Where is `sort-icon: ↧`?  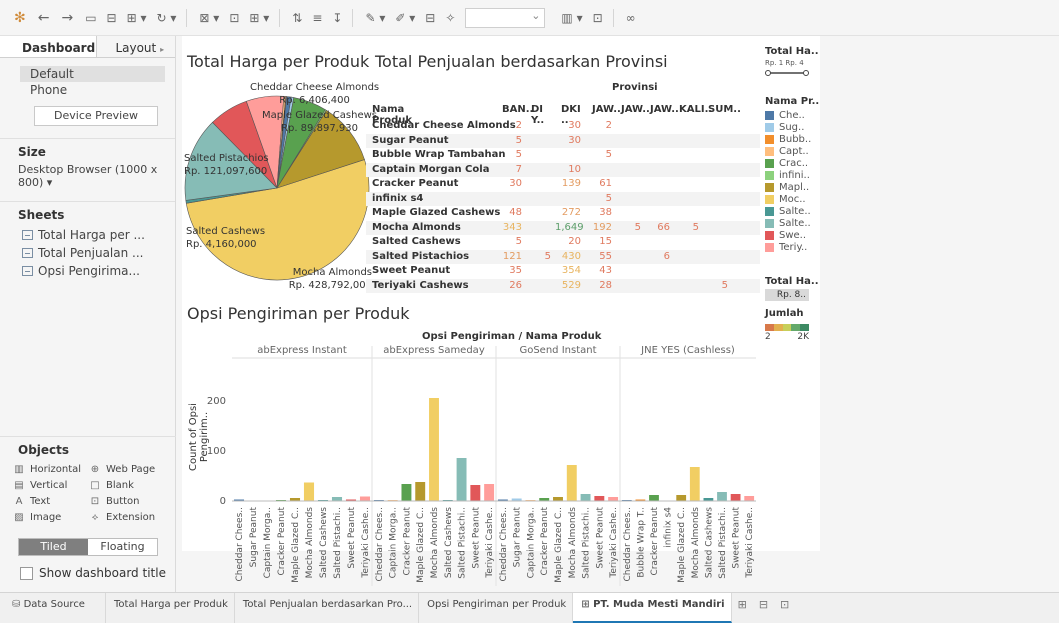 sort-icon: ↧ is located at coordinates (337, 18).